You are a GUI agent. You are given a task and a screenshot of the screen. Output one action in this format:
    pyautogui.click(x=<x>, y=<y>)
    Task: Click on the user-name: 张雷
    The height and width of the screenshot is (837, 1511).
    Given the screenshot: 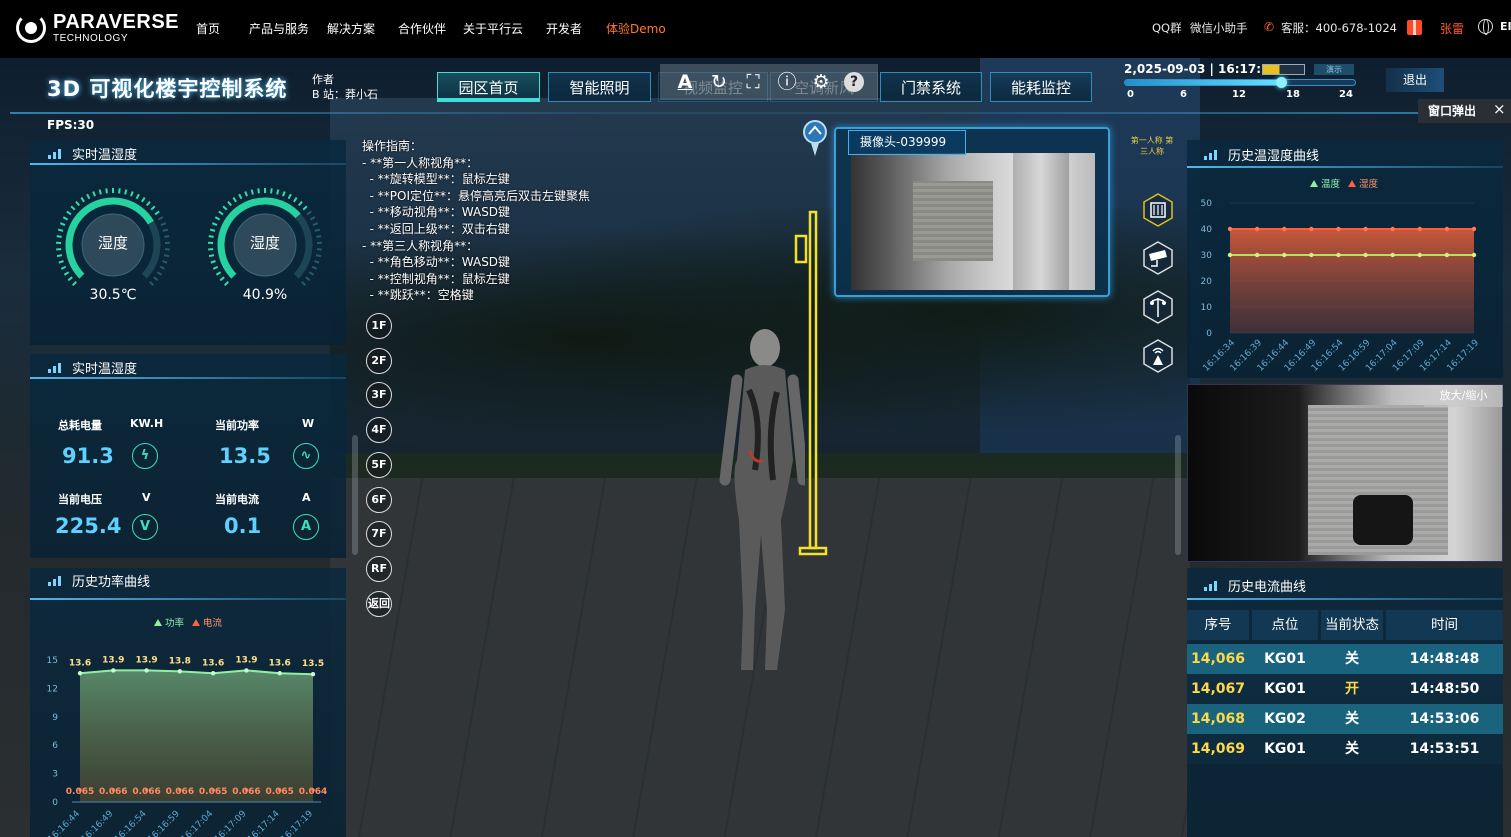 What is the action you would take?
    pyautogui.click(x=1452, y=28)
    